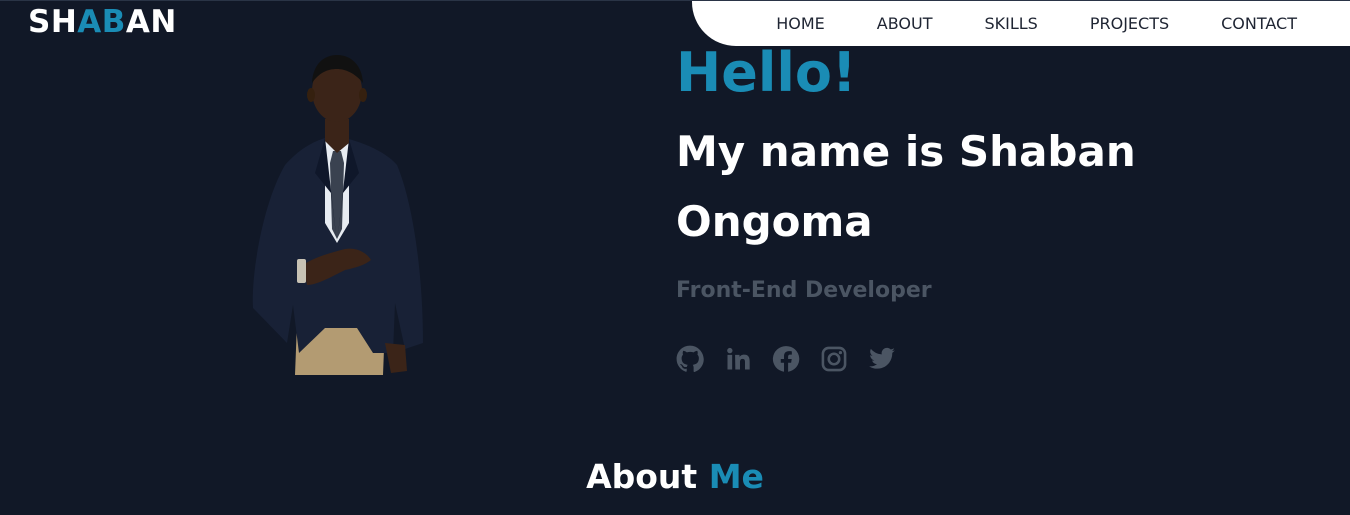  Describe the element at coordinates (800, 23) in the screenshot. I see `nav-item-home: HOME` at that location.